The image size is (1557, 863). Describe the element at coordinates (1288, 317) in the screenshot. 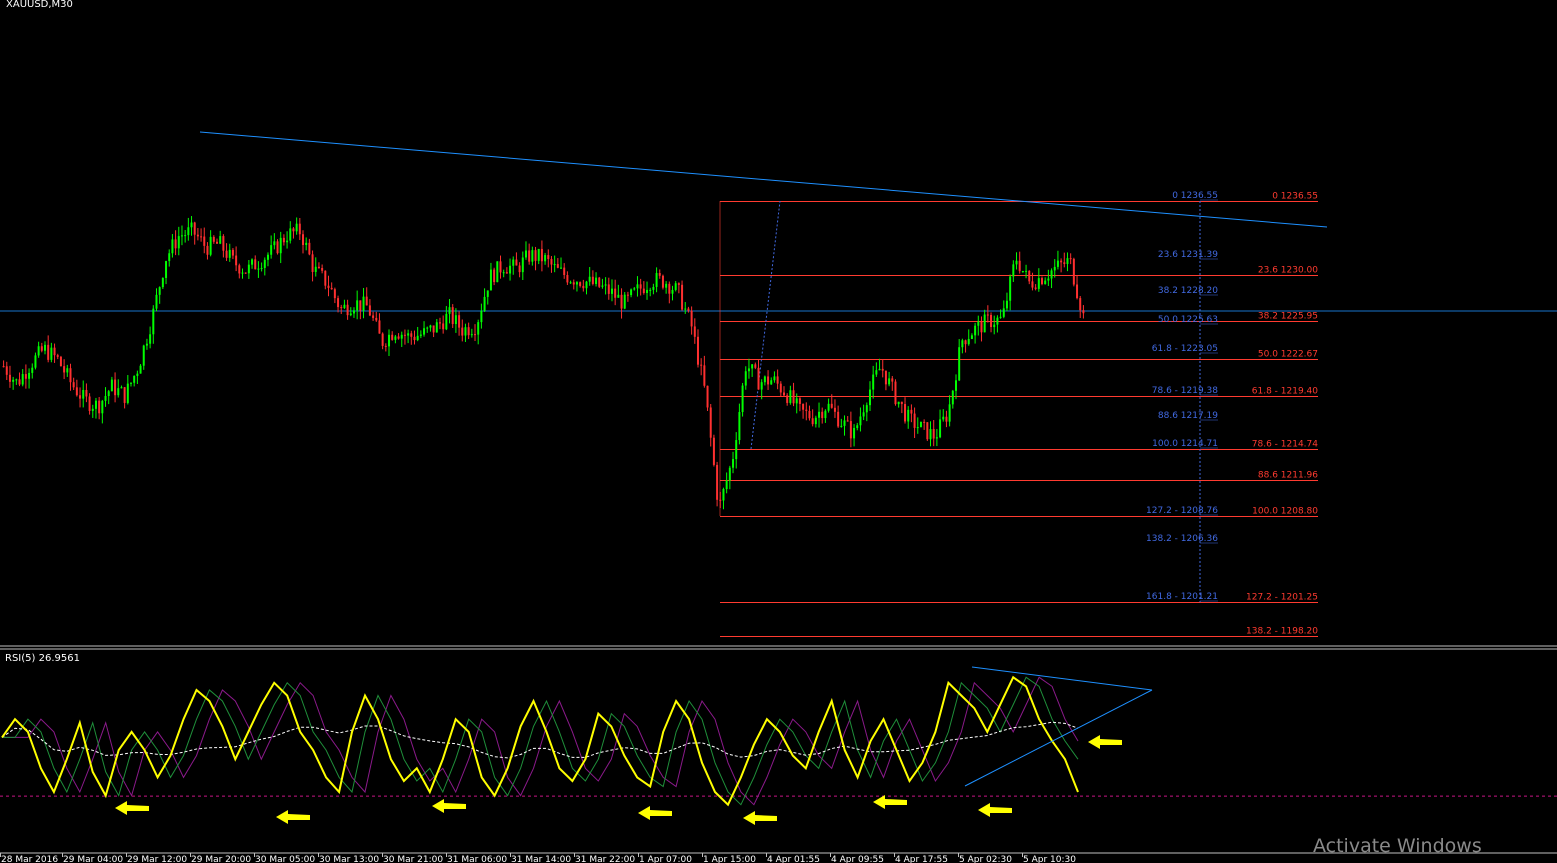

I see `fib-a-label: 38.2 1225.95` at that location.